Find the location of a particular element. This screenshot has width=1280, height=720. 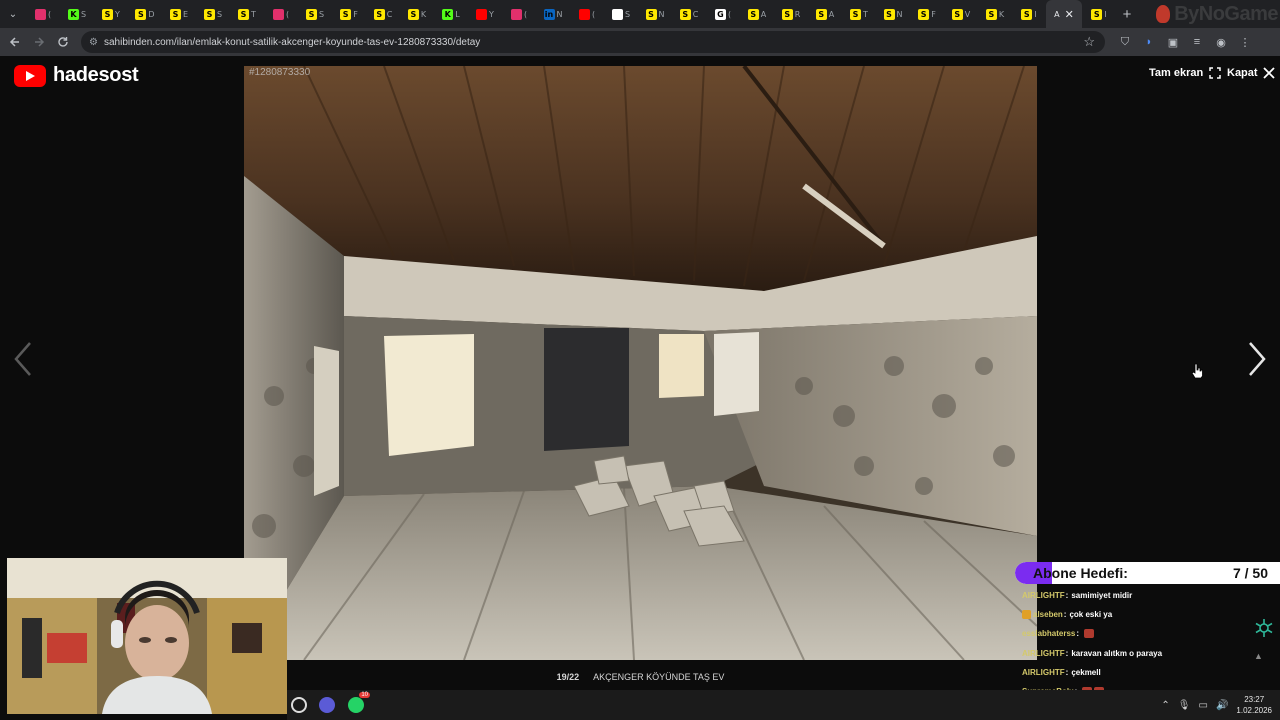

kick-icon: K is located at coordinates (73, 14).